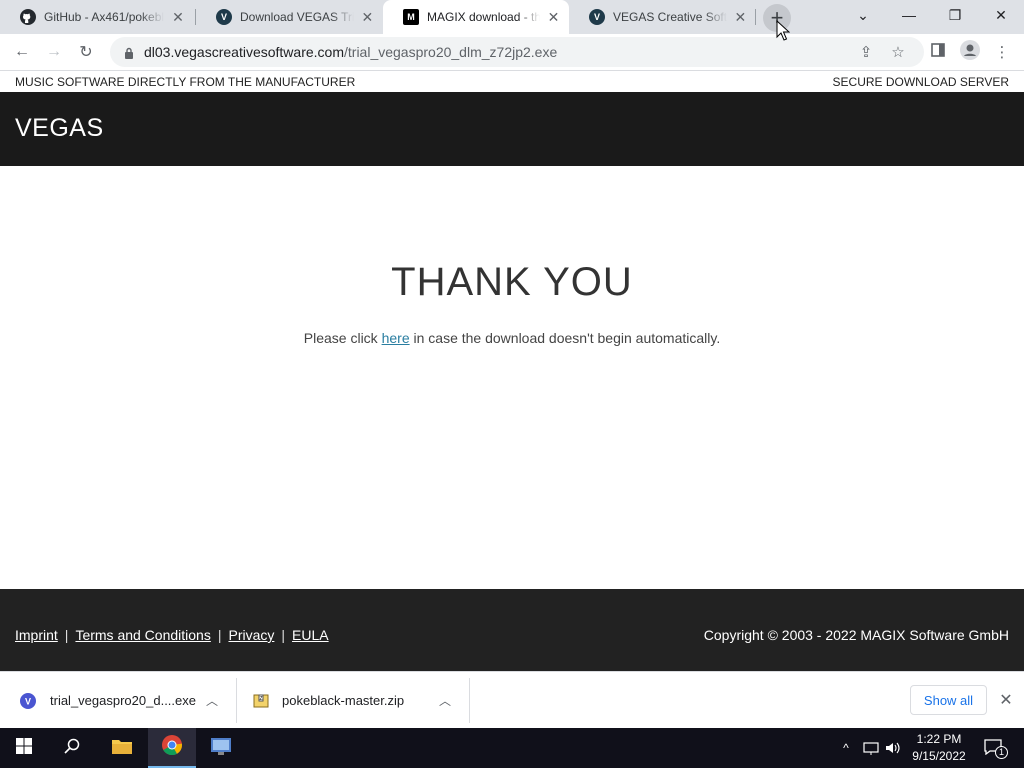 The image size is (1024, 768). I want to click on restore-icon: ❐, so click(955, 14).